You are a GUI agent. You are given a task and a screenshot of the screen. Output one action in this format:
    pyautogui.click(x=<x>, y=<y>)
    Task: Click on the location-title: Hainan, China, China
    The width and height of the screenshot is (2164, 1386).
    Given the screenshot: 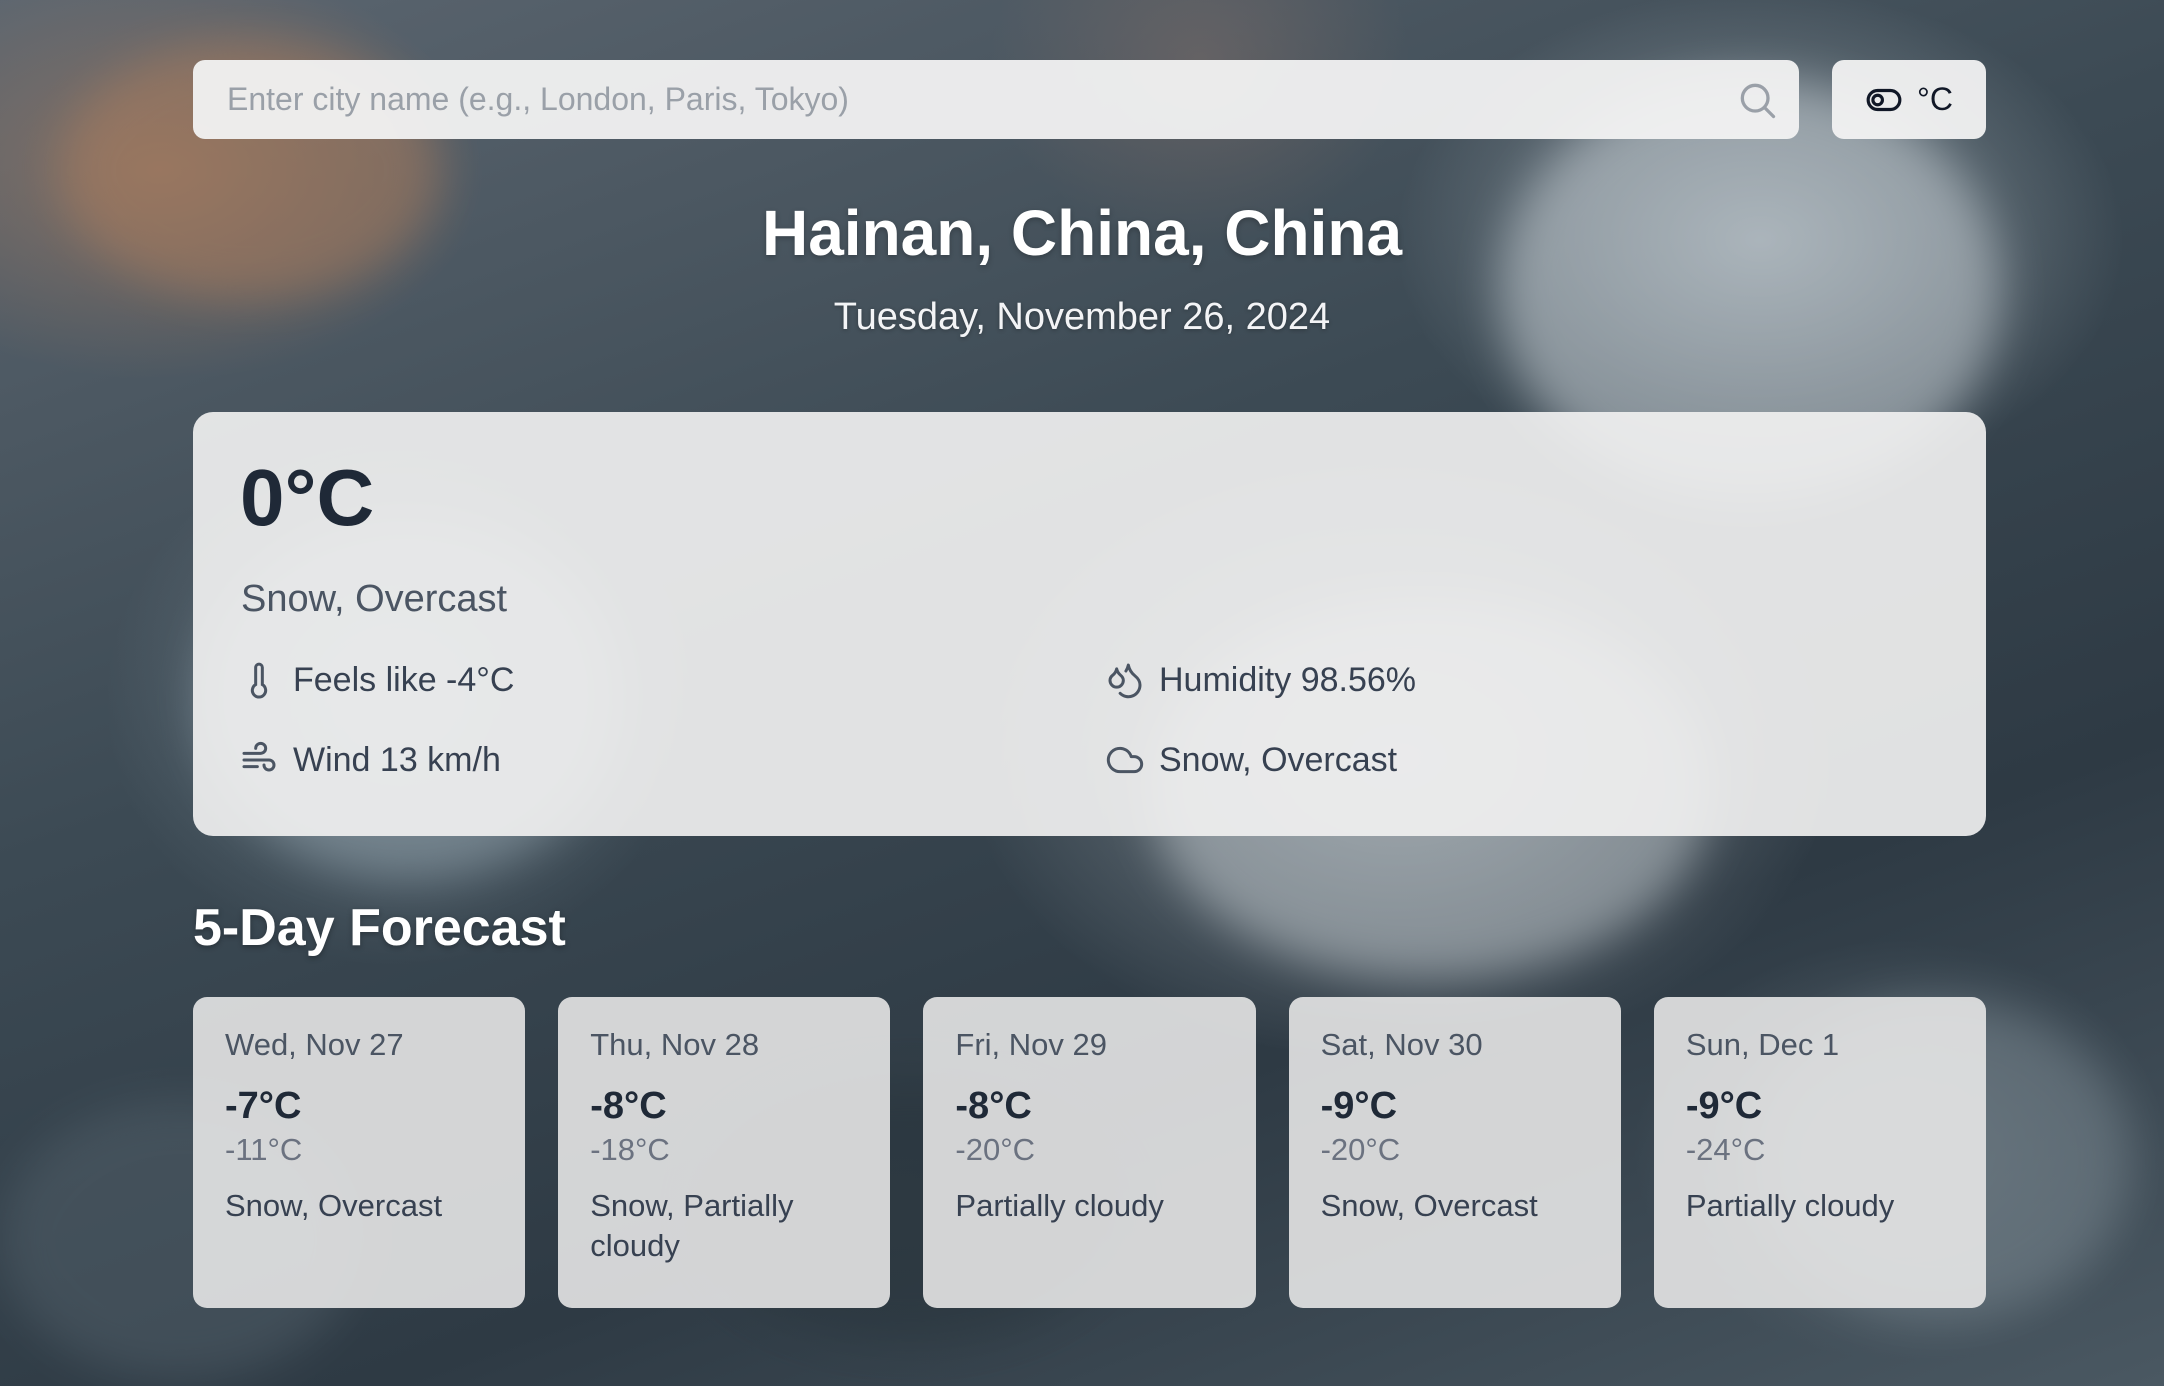 What is the action you would take?
    pyautogui.click(x=1082, y=233)
    